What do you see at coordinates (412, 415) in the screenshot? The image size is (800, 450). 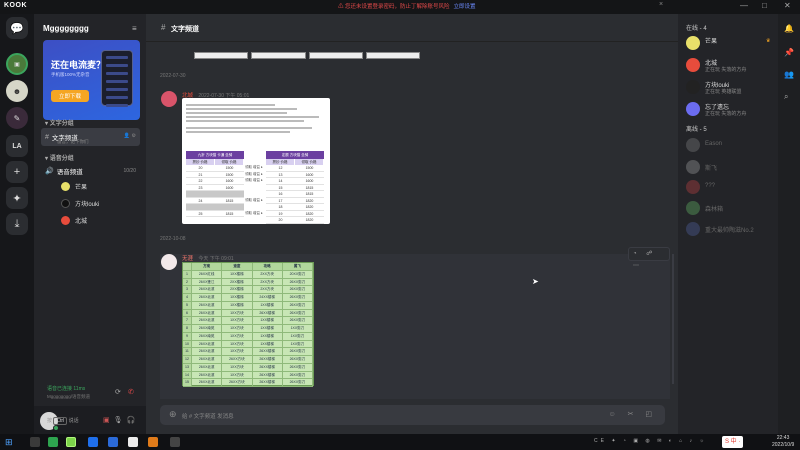 I see `message-input: ⊕ 给 # 文字频道 发消息 ☺ ✂ ◰` at bounding box center [412, 415].